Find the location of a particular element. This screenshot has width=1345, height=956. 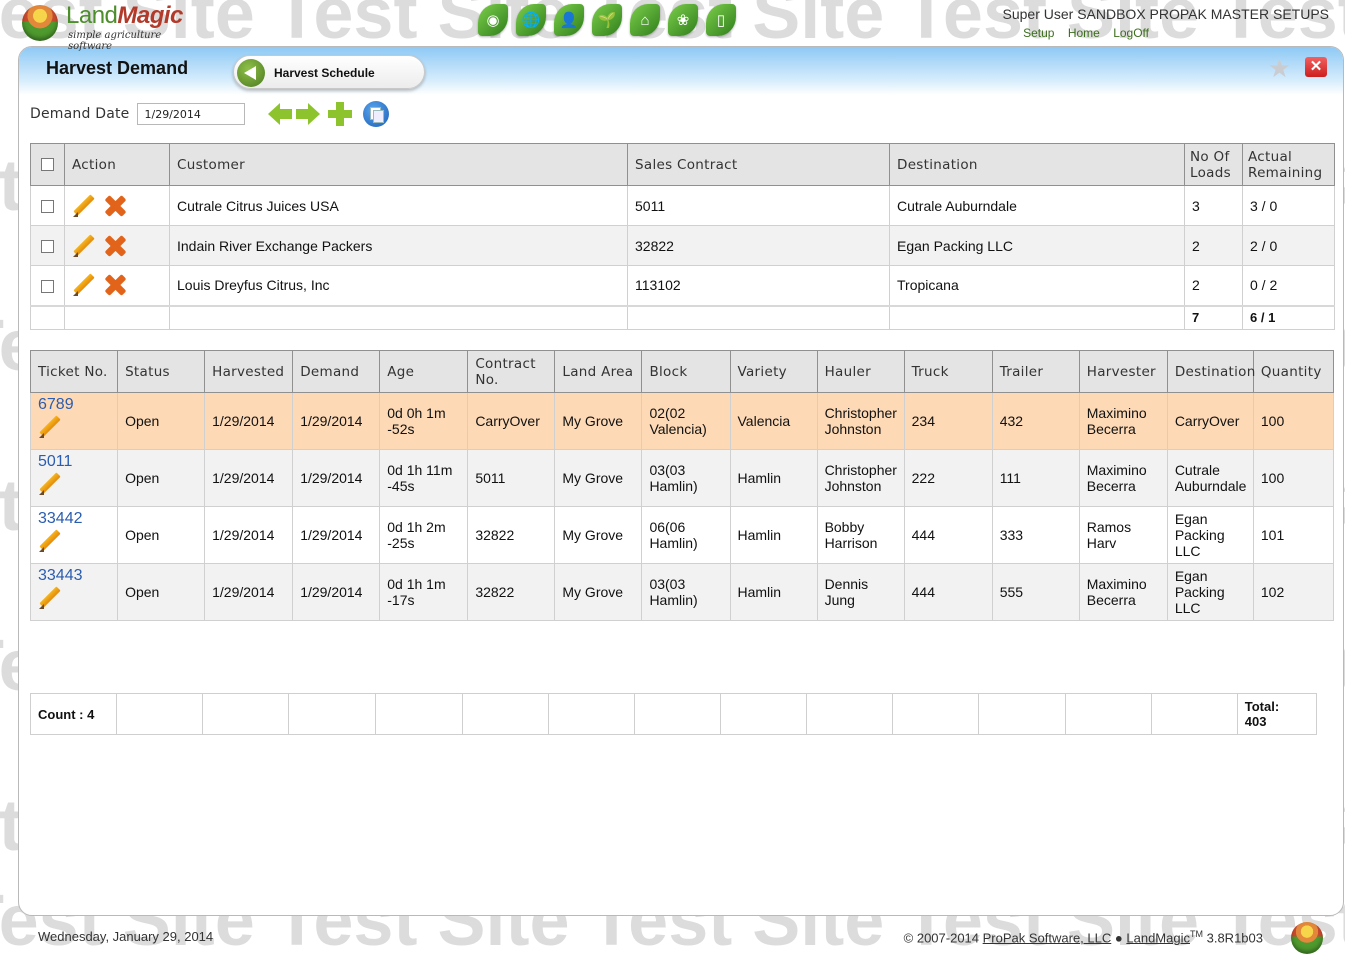

worker-clock-icon: 👤 is located at coordinates (569, 20).